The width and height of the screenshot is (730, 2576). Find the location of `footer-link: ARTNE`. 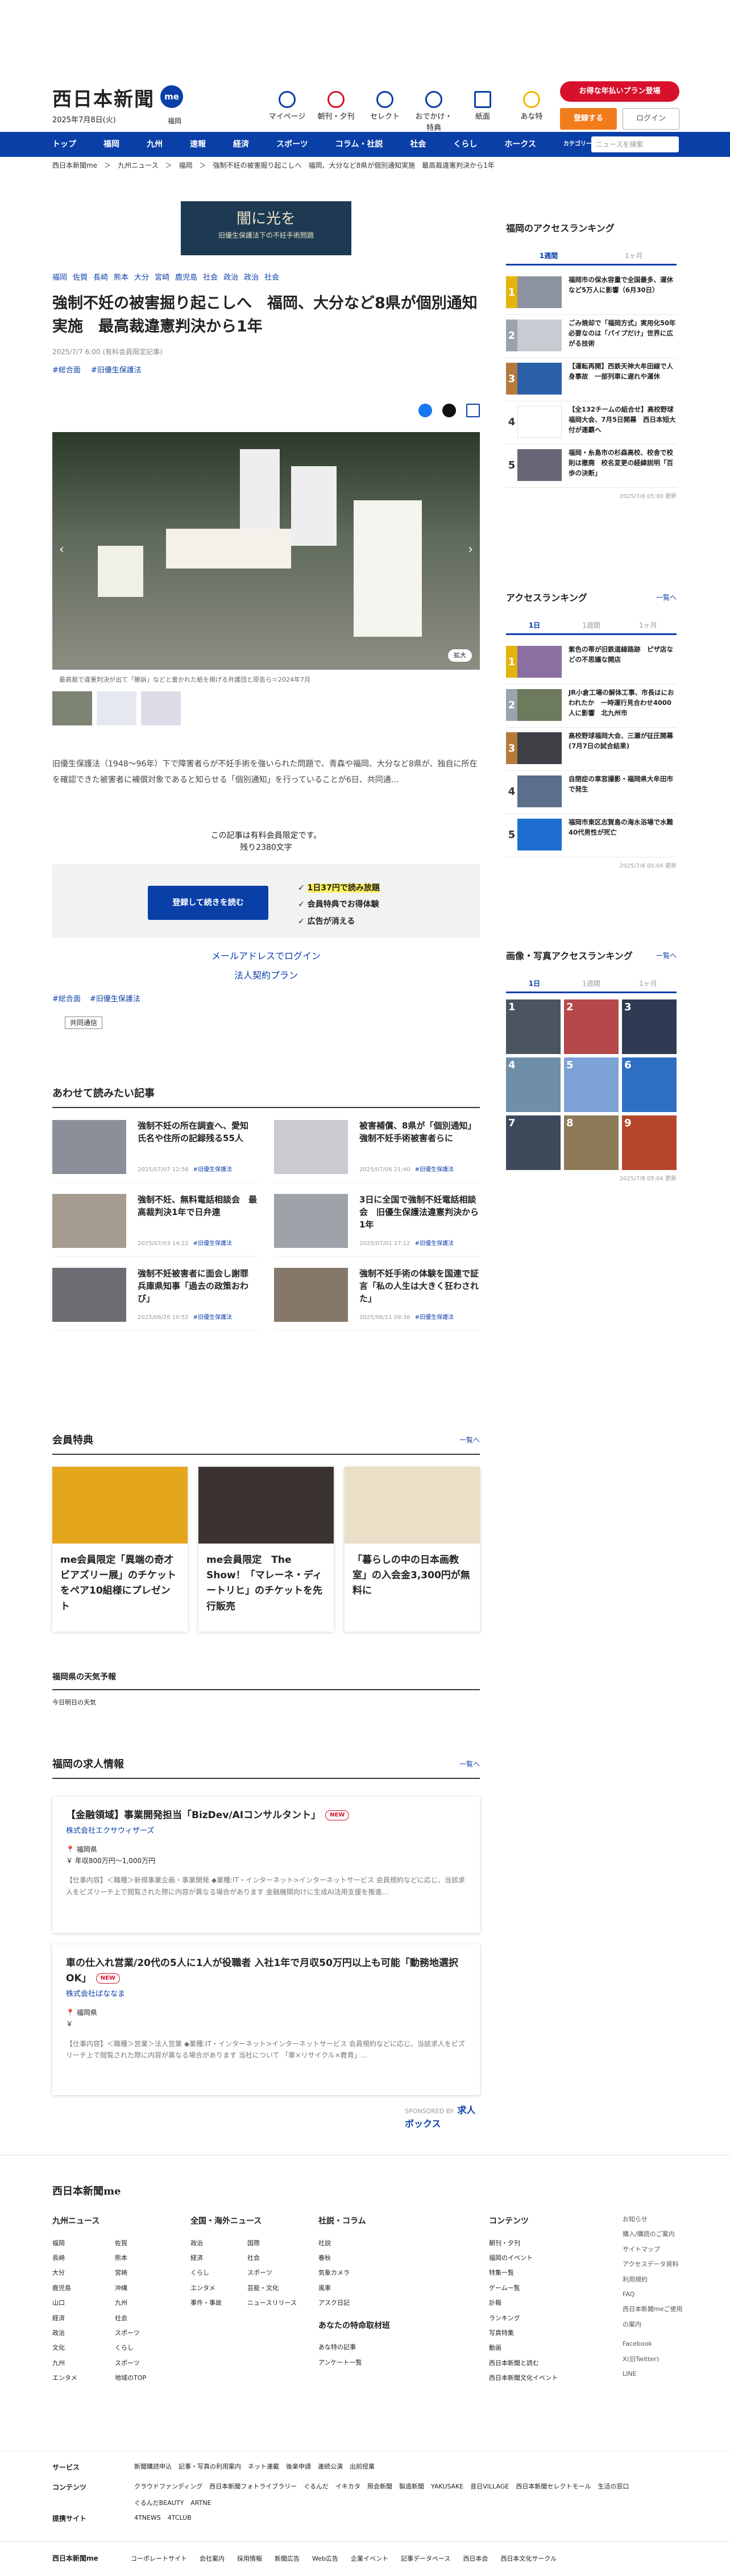

footer-link: ARTNE is located at coordinates (200, 2503).